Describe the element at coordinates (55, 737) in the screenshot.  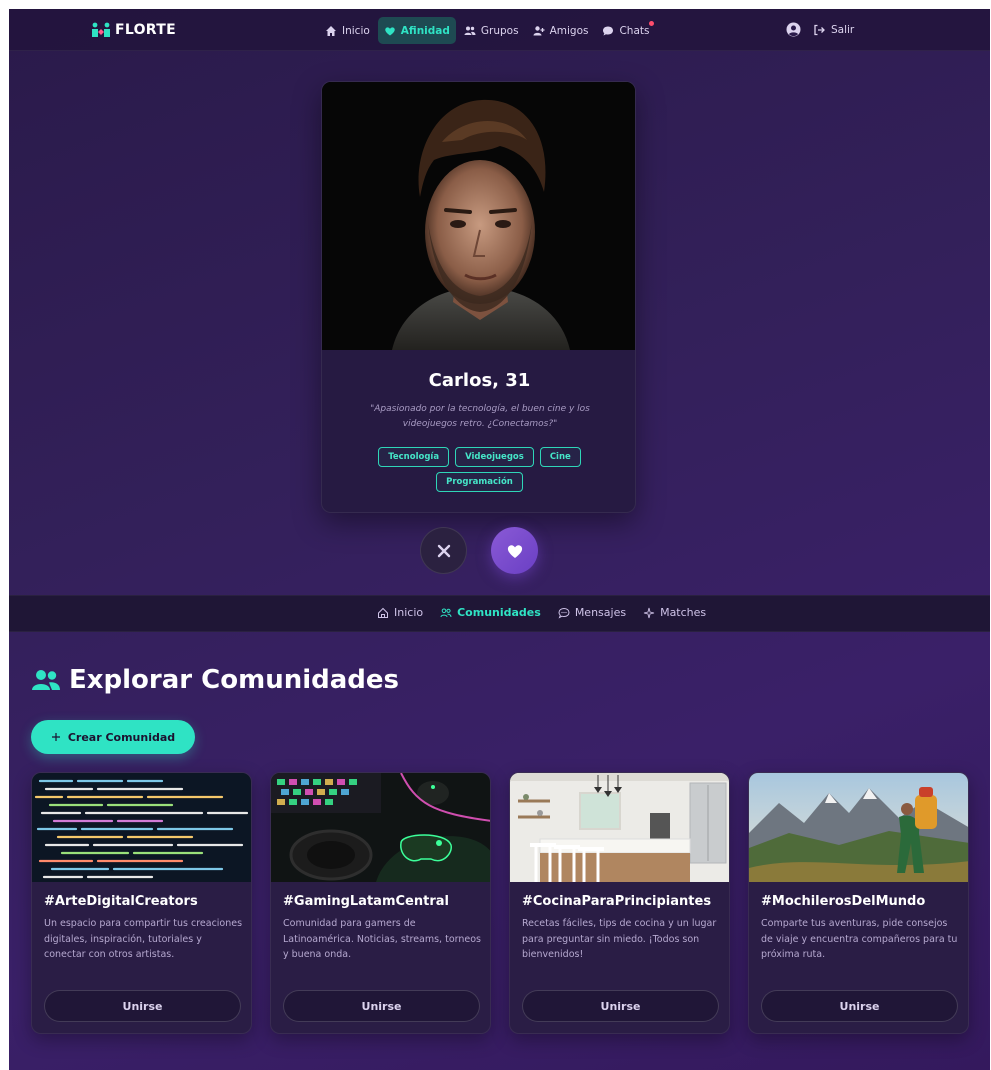
I see `plus-icon` at that location.